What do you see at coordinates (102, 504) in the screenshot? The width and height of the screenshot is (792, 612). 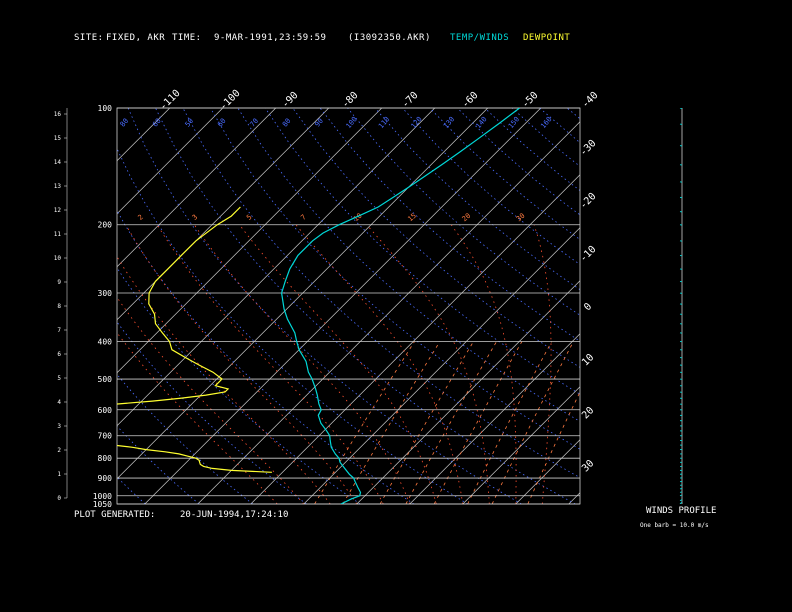 I see `pressure-label: 1050` at bounding box center [102, 504].